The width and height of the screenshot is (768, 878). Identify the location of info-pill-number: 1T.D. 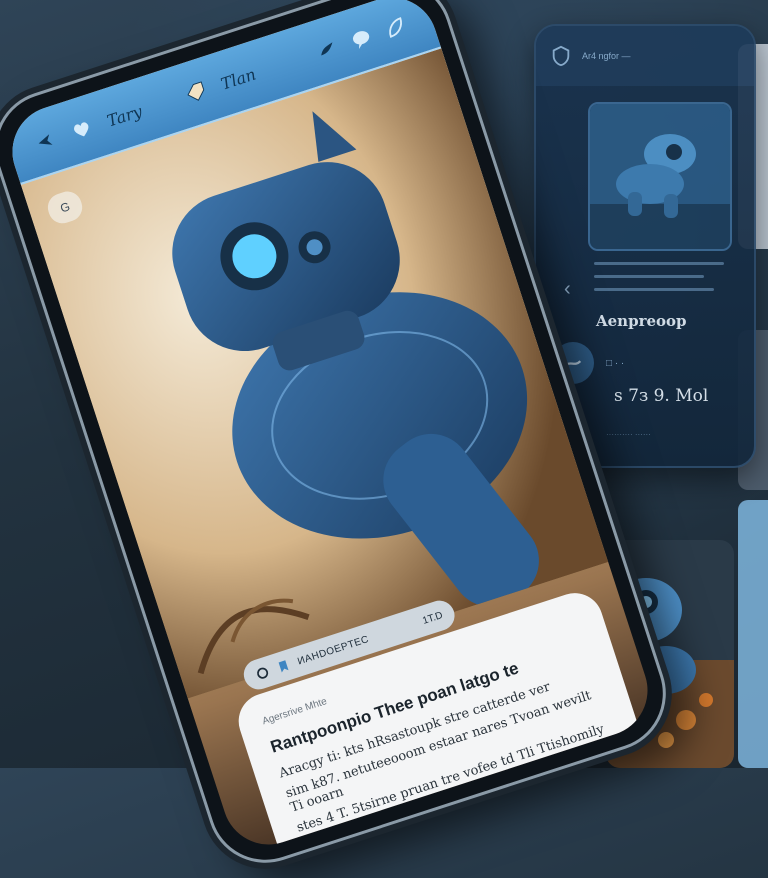
(433, 618).